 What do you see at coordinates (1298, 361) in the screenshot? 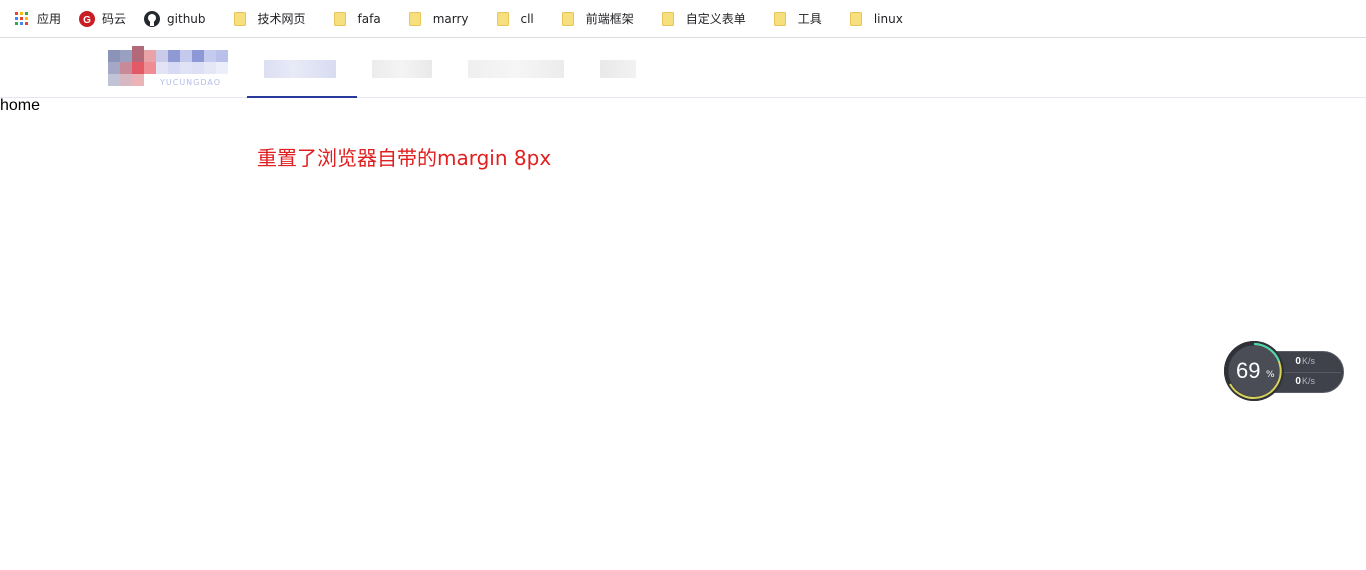
I see `upload-value: 0` at bounding box center [1298, 361].